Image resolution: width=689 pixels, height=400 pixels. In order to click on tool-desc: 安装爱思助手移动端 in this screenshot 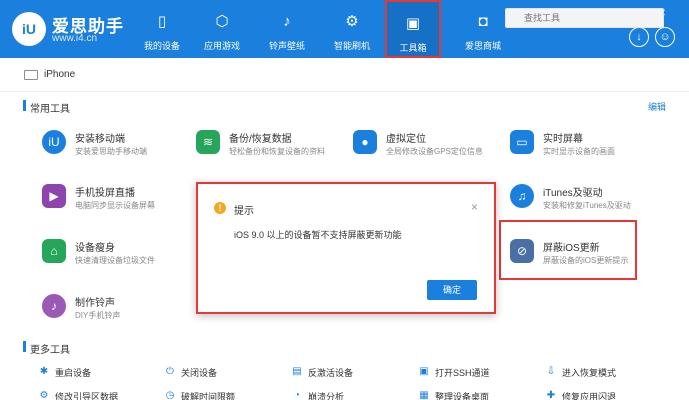, I will do `click(111, 151)`.